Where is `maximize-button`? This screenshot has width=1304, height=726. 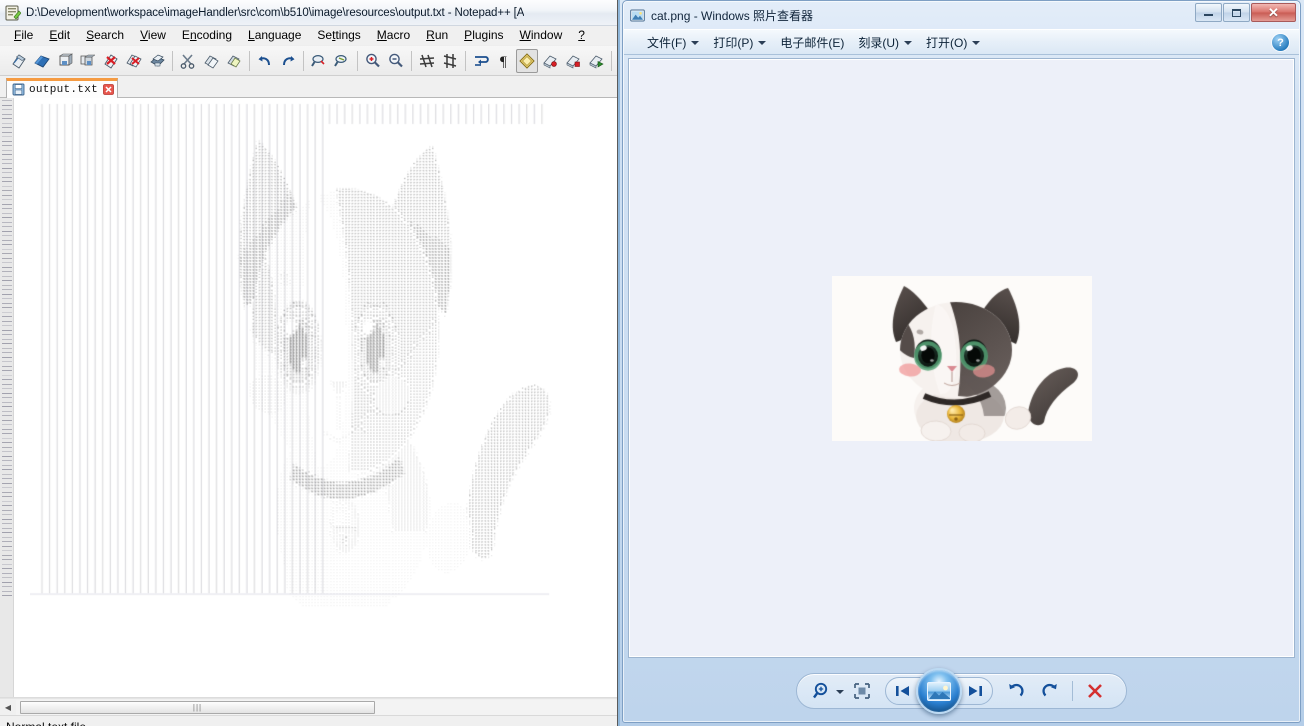
maximize-button is located at coordinates (1236, 12).